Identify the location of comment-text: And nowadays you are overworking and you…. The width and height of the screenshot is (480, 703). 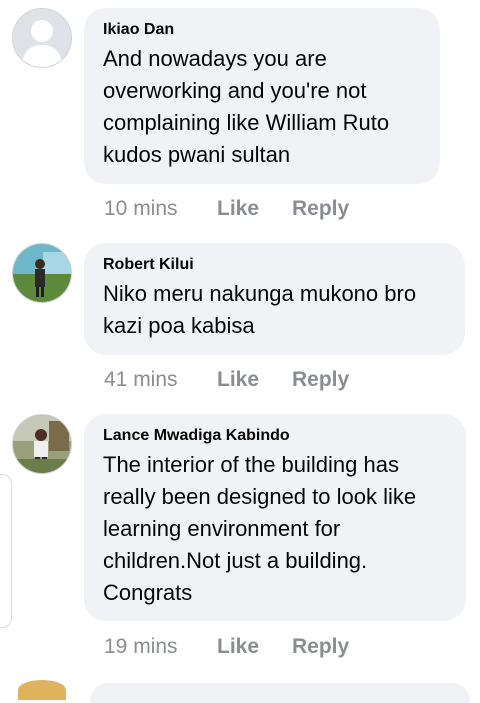
(246, 106).